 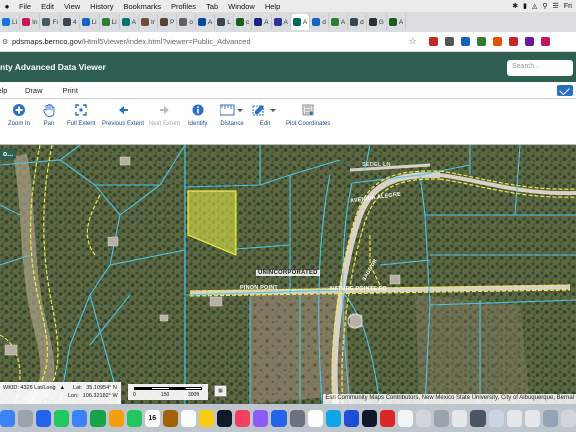 I want to click on maps-icon, so click(x=98, y=418).